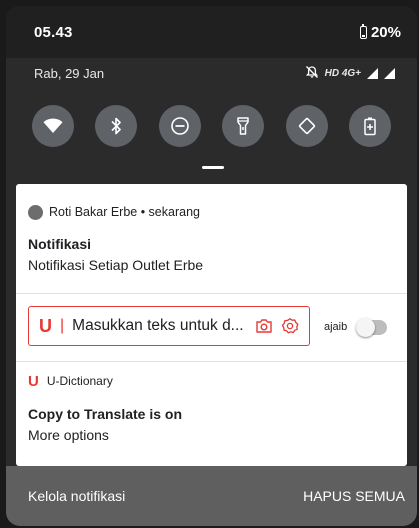 This screenshot has height=528, width=419. Describe the element at coordinates (211, 126) in the screenshot. I see `quick-settings` at that location.